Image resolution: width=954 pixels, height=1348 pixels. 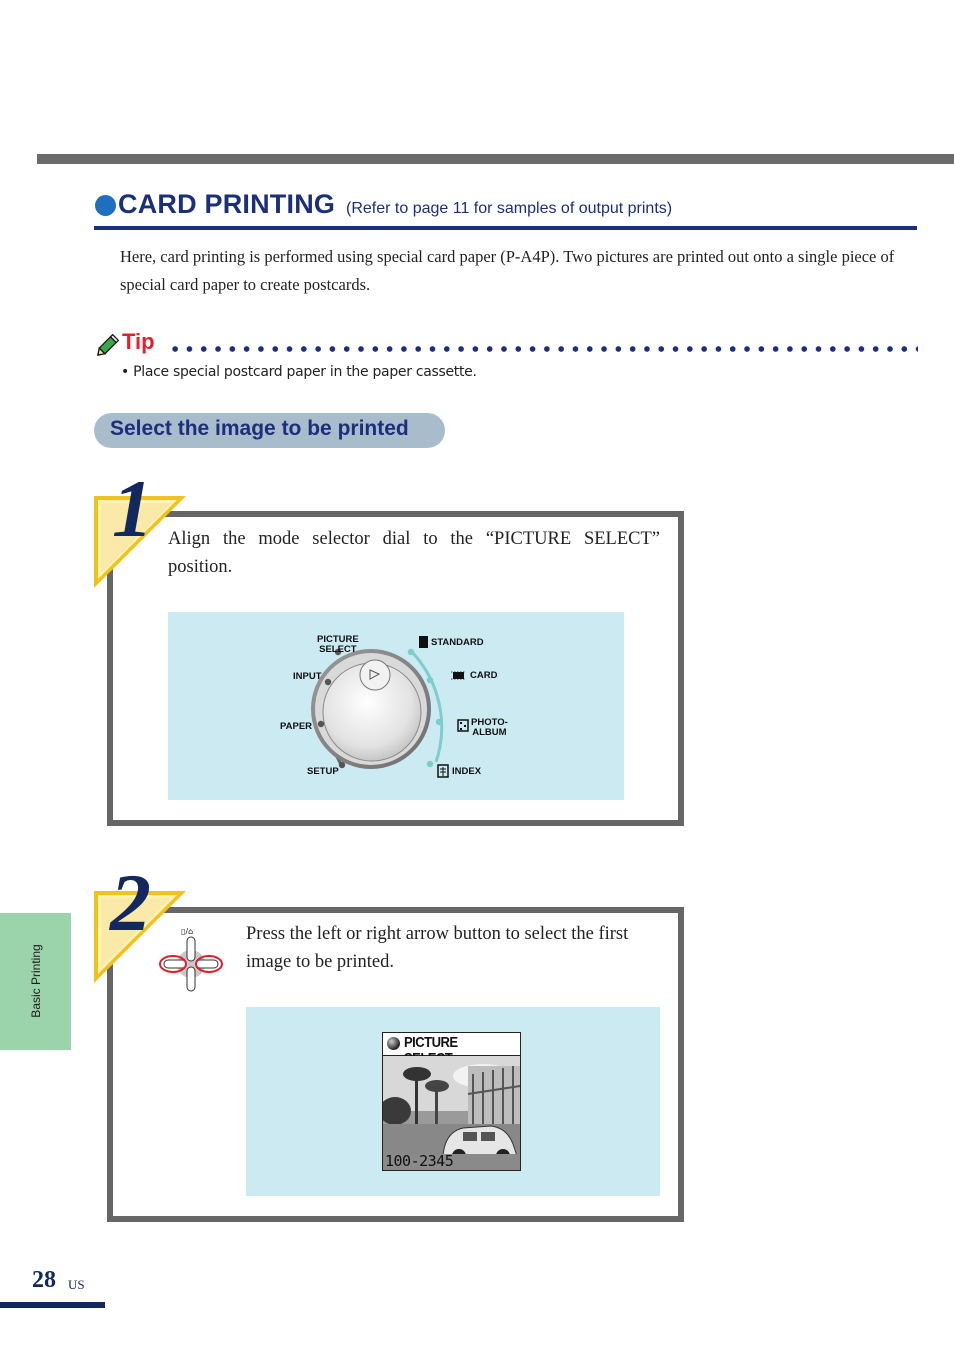 What do you see at coordinates (484, 675) in the screenshot?
I see `dial-label-card: CARD` at bounding box center [484, 675].